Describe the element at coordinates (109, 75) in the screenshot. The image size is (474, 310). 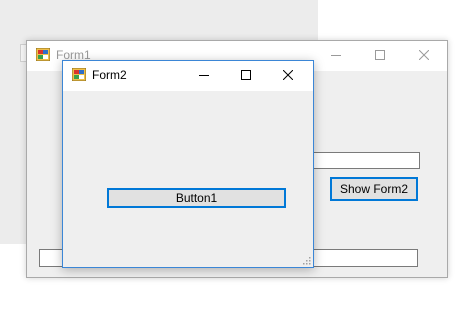
I see `form2-title: Form2` at that location.